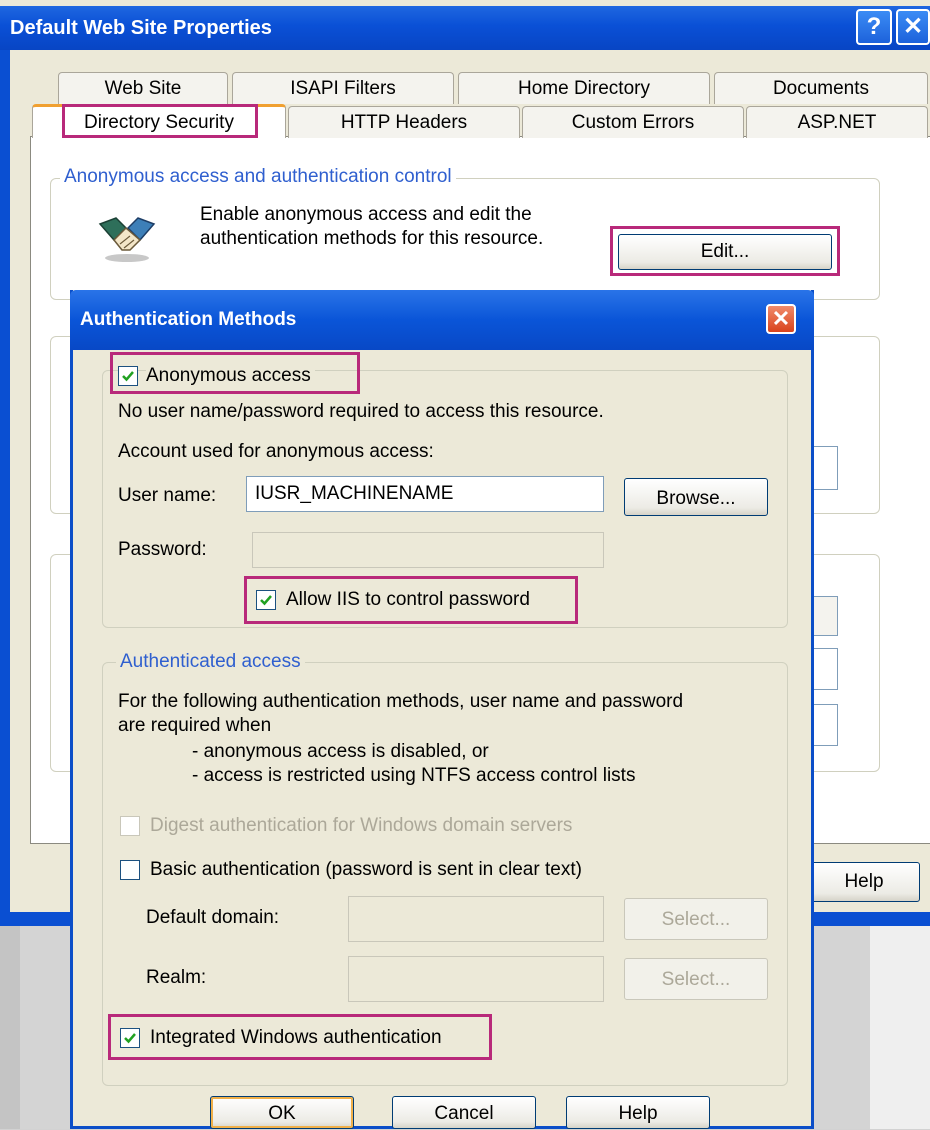  I want to click on highlight-edit-button, so click(725, 251).